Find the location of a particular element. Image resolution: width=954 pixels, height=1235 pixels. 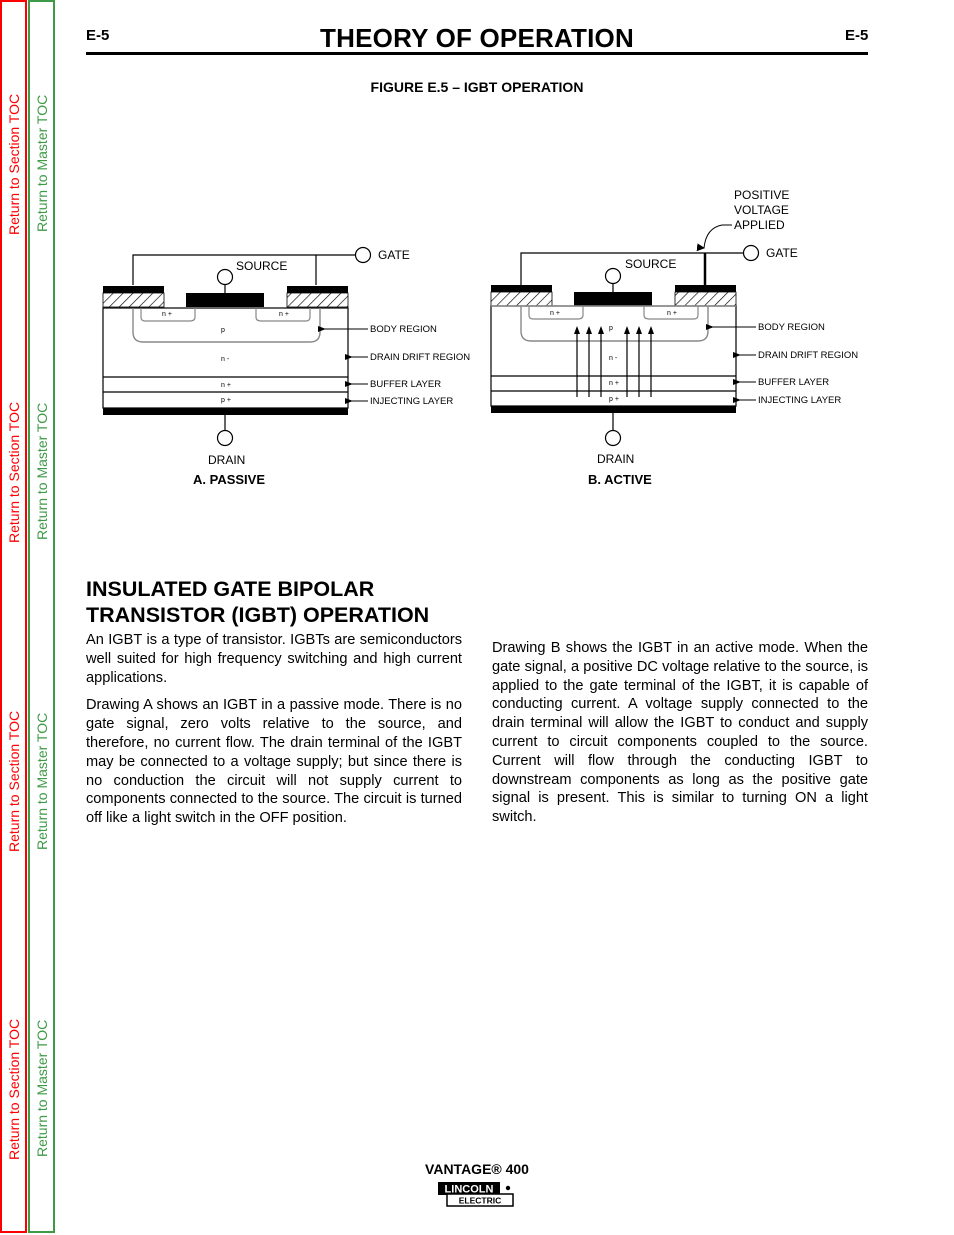

page-code-right: E-5 is located at coordinates (857, 35).